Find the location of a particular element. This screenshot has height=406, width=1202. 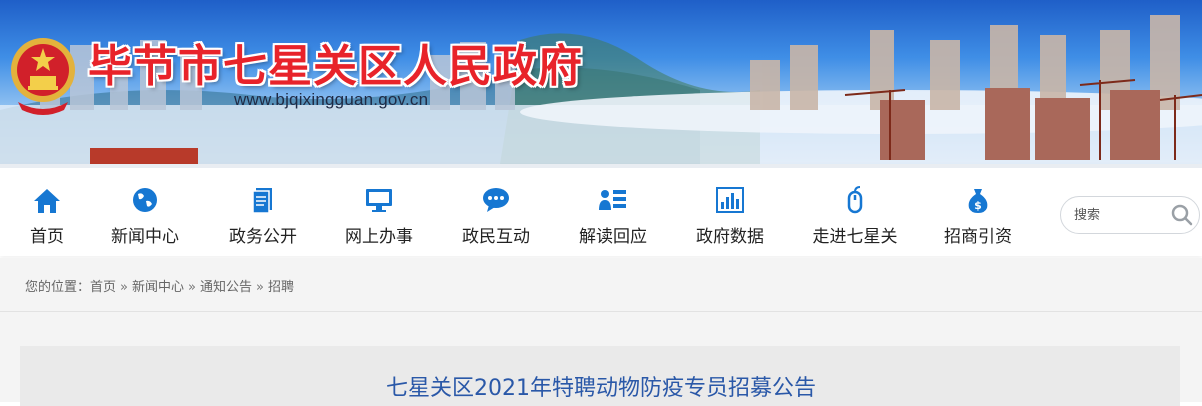

person-list-icon is located at coordinates (612, 200).